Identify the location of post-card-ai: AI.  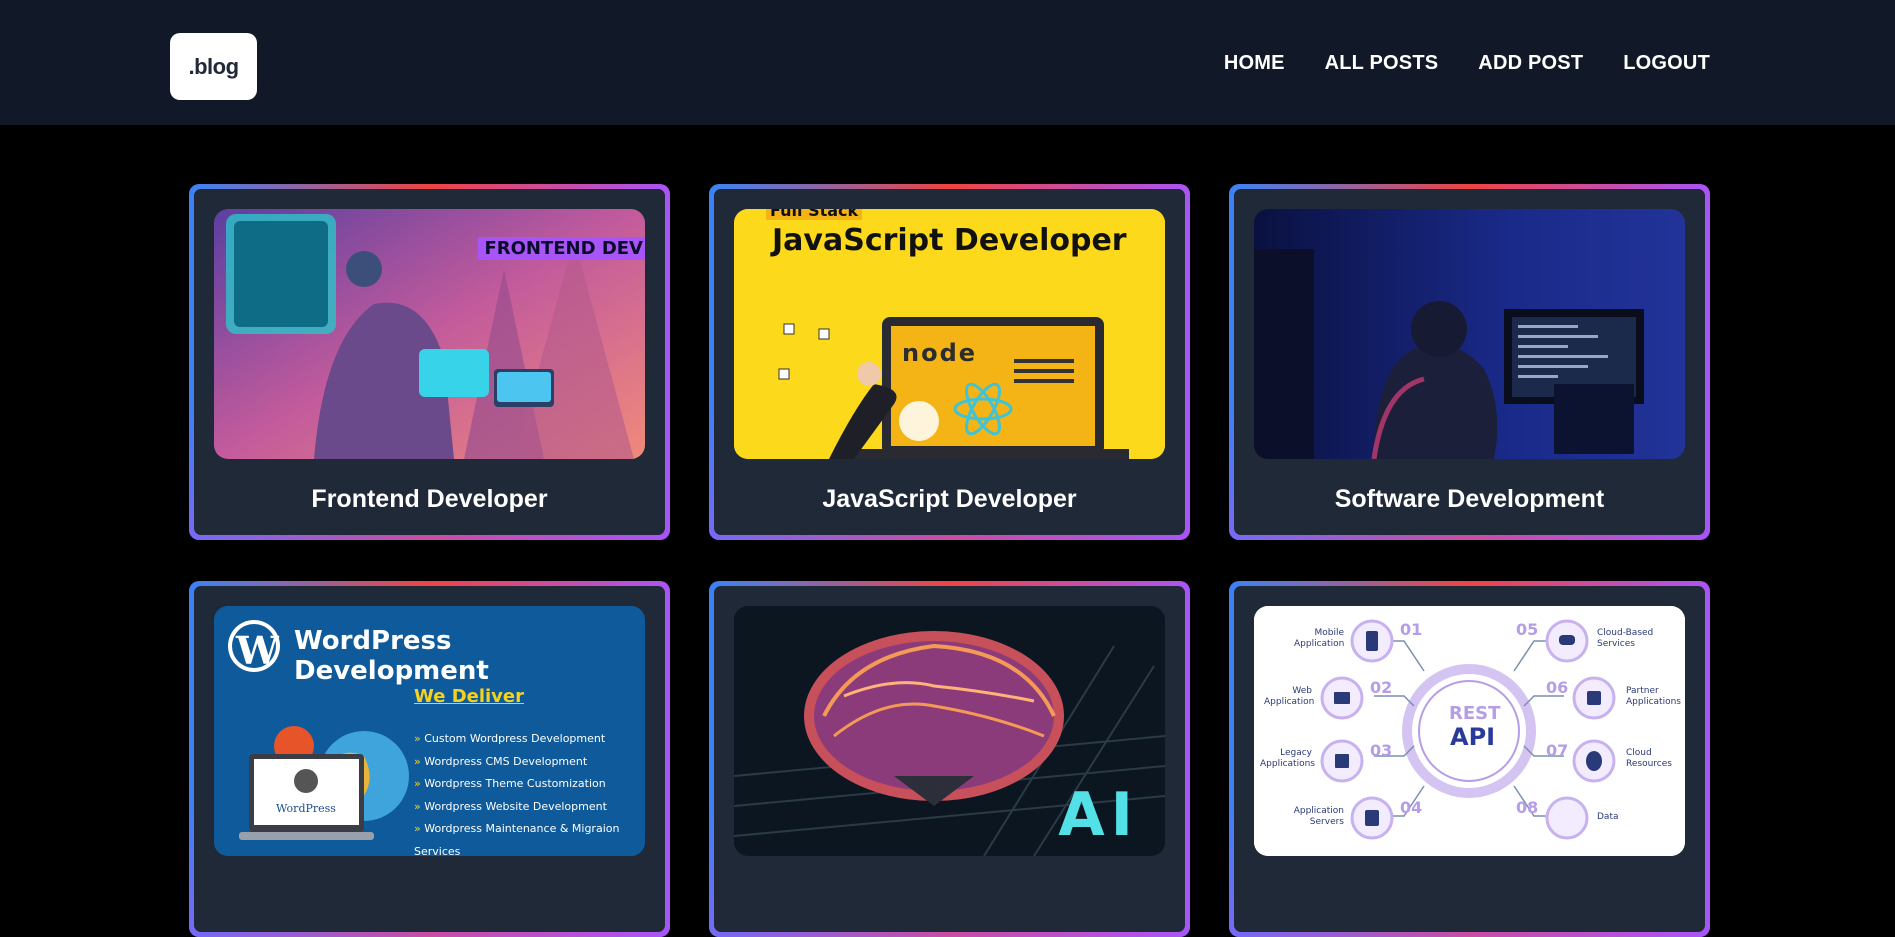
(949, 759).